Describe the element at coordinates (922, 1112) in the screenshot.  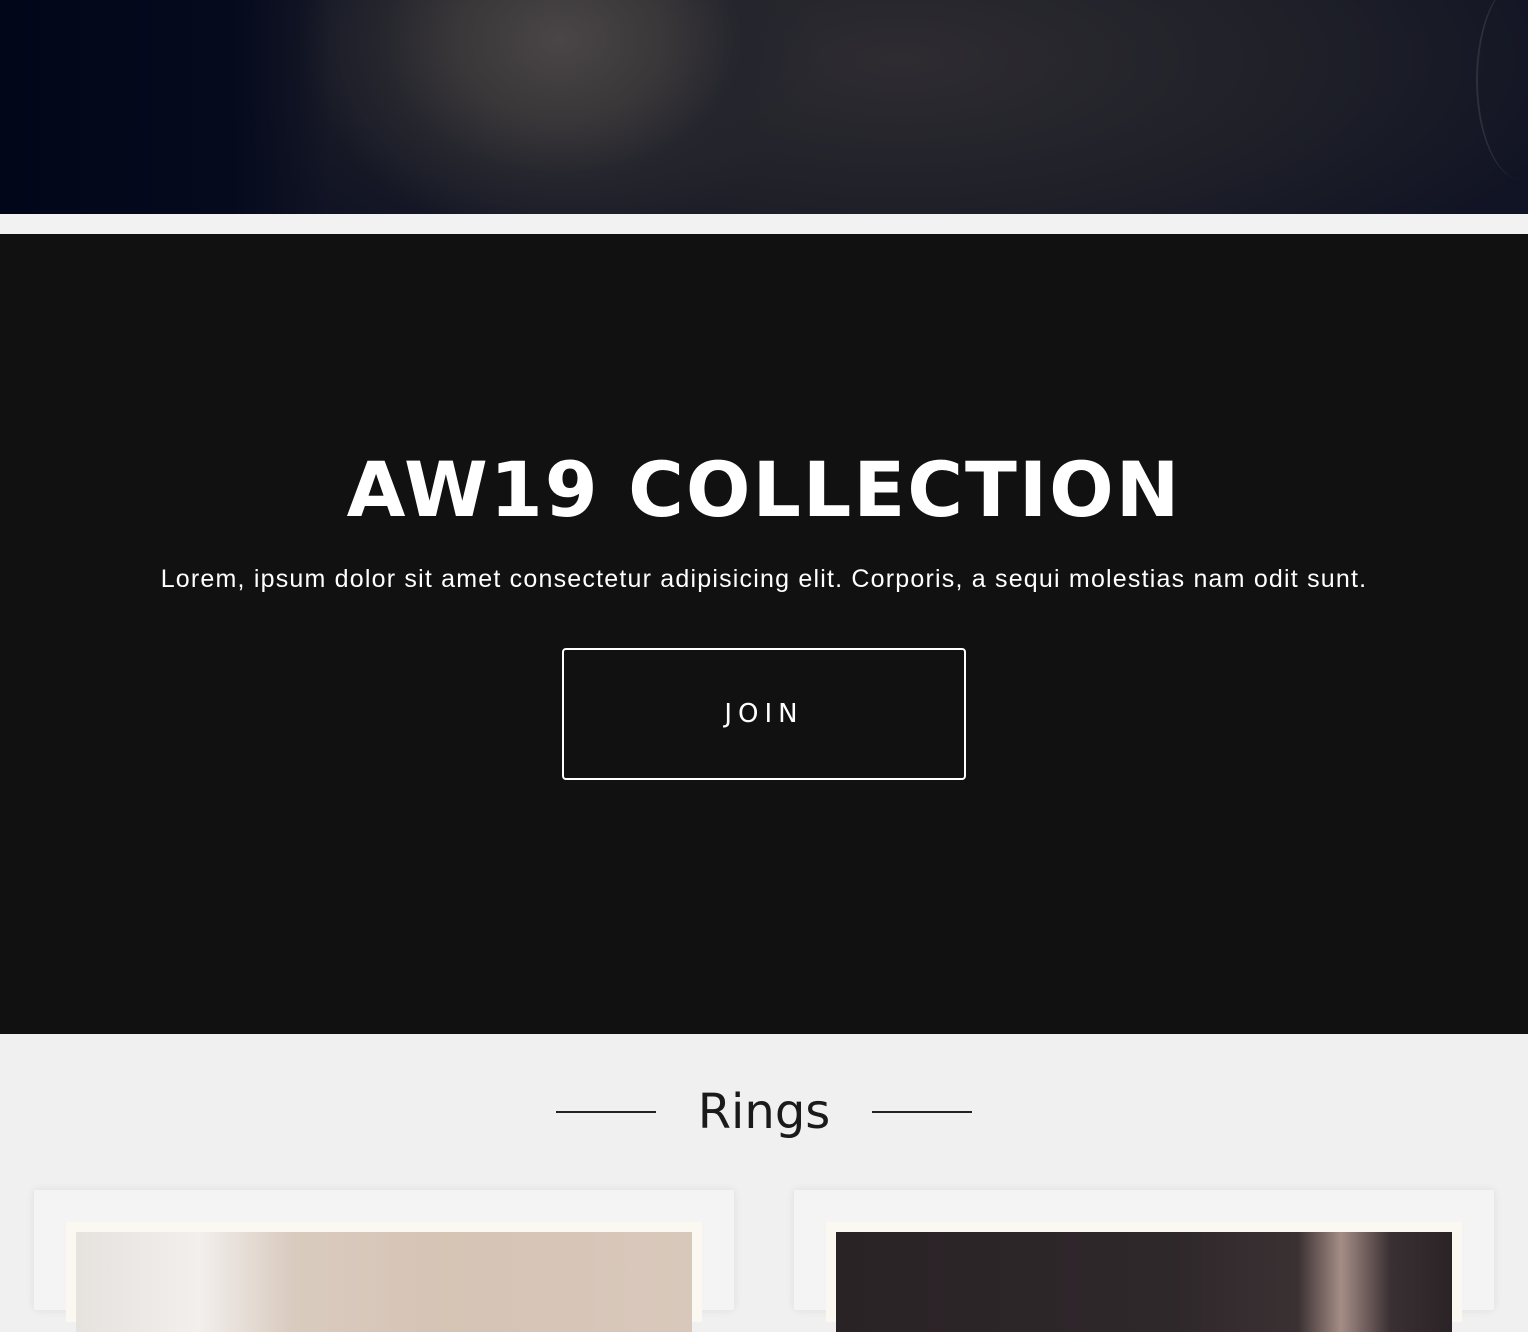
I see `heading-rule-right` at that location.